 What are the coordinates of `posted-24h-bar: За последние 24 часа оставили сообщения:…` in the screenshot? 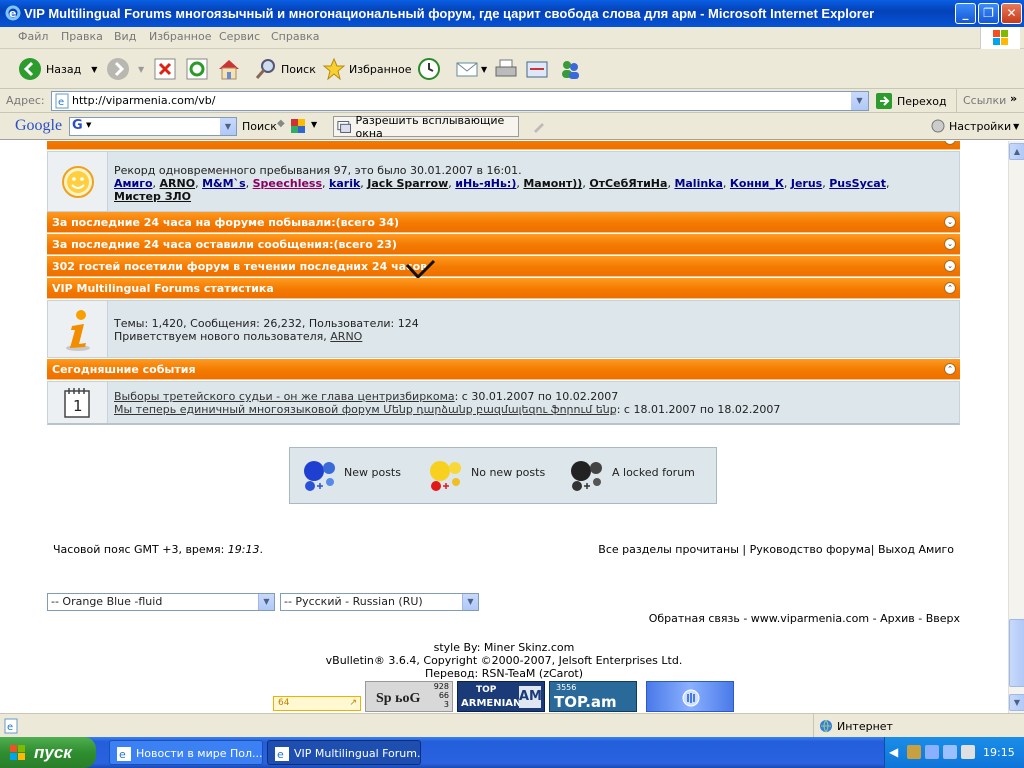 It's located at (503, 244).